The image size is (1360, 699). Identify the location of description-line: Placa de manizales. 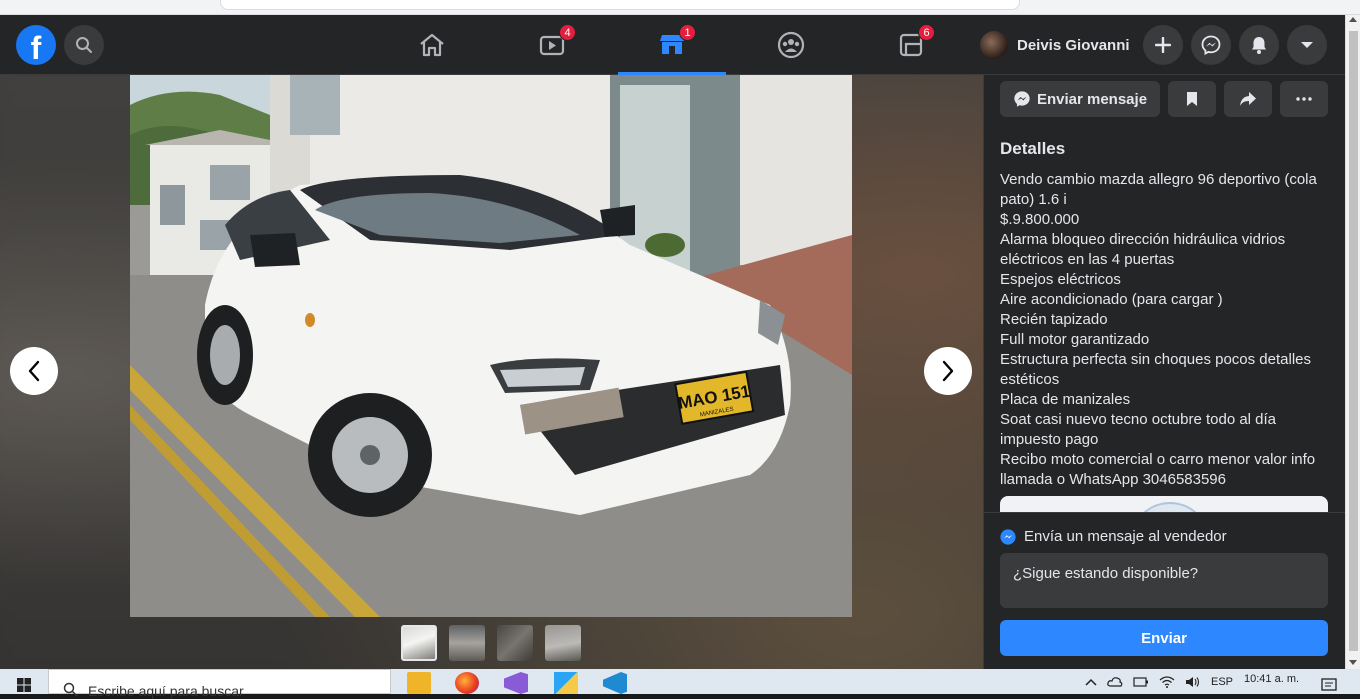
(1065, 399).